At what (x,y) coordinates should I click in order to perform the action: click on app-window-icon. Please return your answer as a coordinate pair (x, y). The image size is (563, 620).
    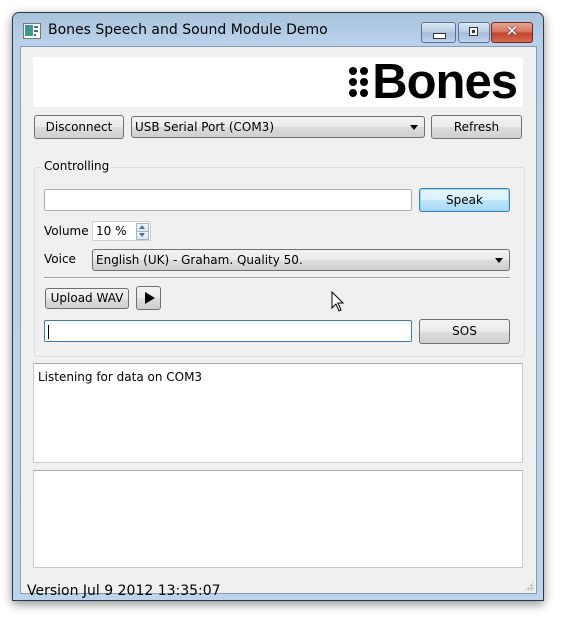
    Looking at the image, I should click on (32, 31).